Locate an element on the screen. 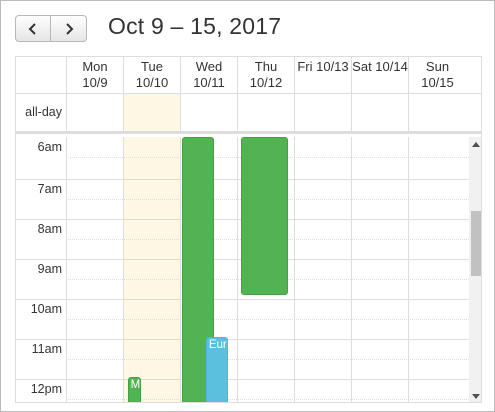 The height and width of the screenshot is (412, 495). hour-row: 10am is located at coordinates (242, 319).